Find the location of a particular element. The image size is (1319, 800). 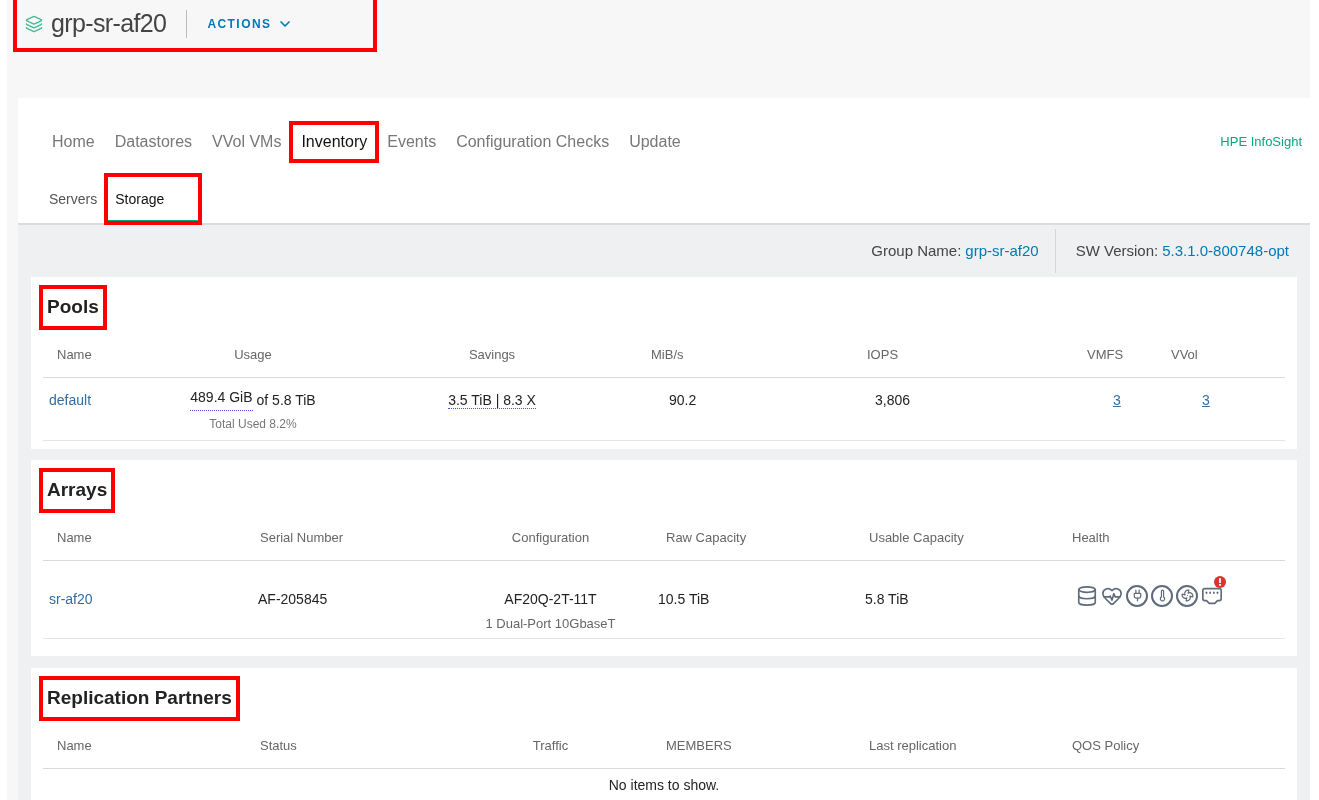

group-name-link: grp-sr-af20 is located at coordinates (1002, 251).